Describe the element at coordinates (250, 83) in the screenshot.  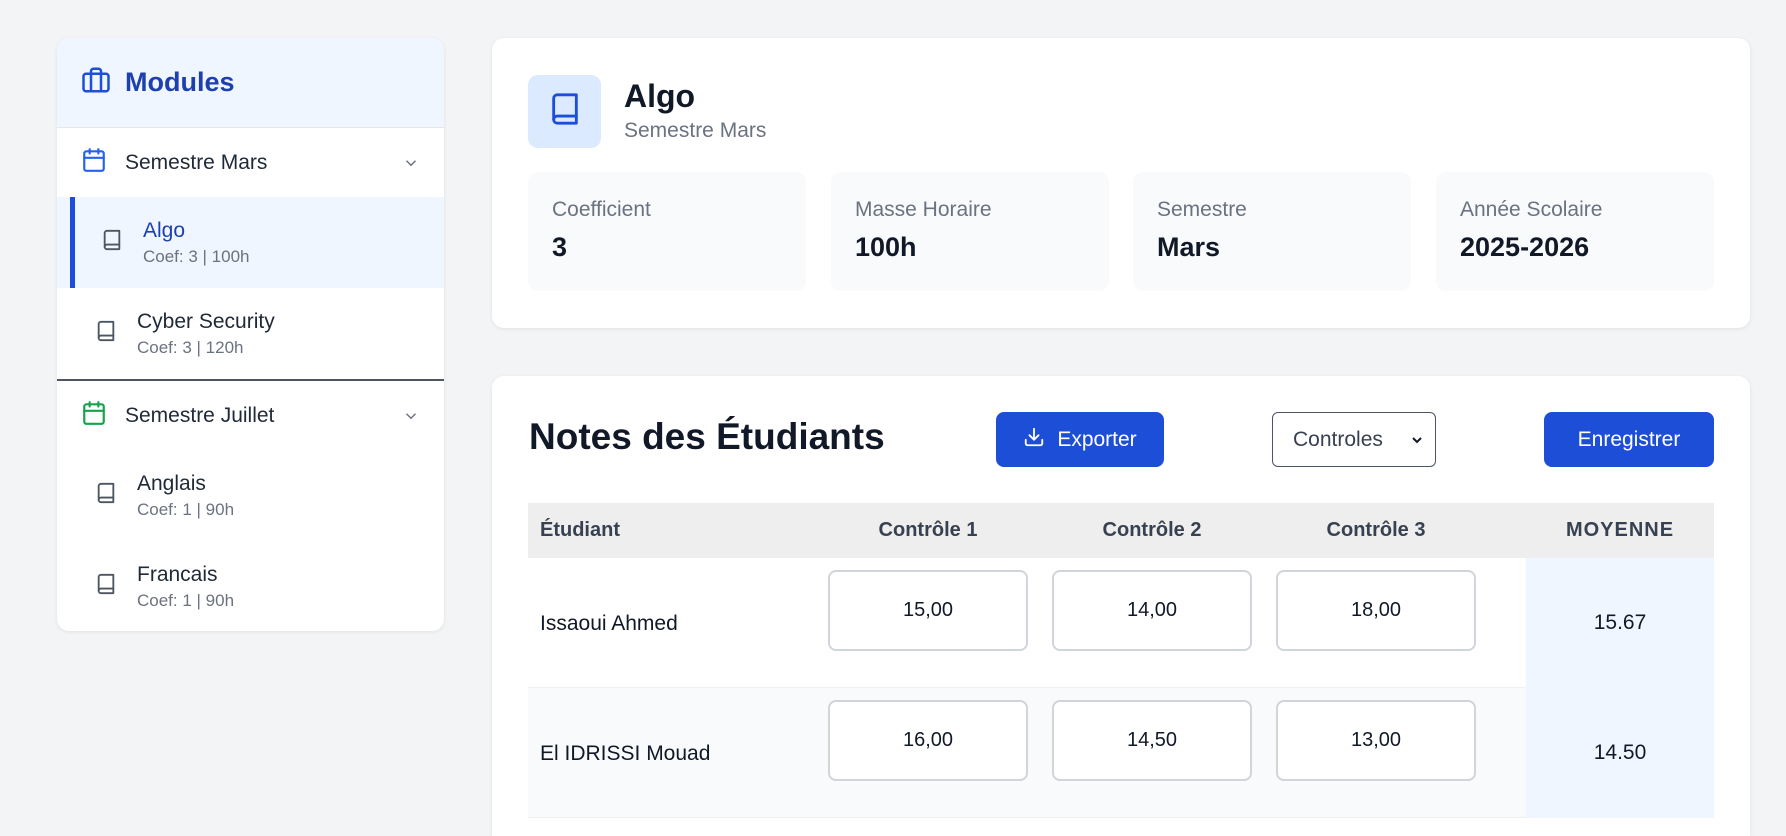
I see `sidebar-header: Modules` at that location.